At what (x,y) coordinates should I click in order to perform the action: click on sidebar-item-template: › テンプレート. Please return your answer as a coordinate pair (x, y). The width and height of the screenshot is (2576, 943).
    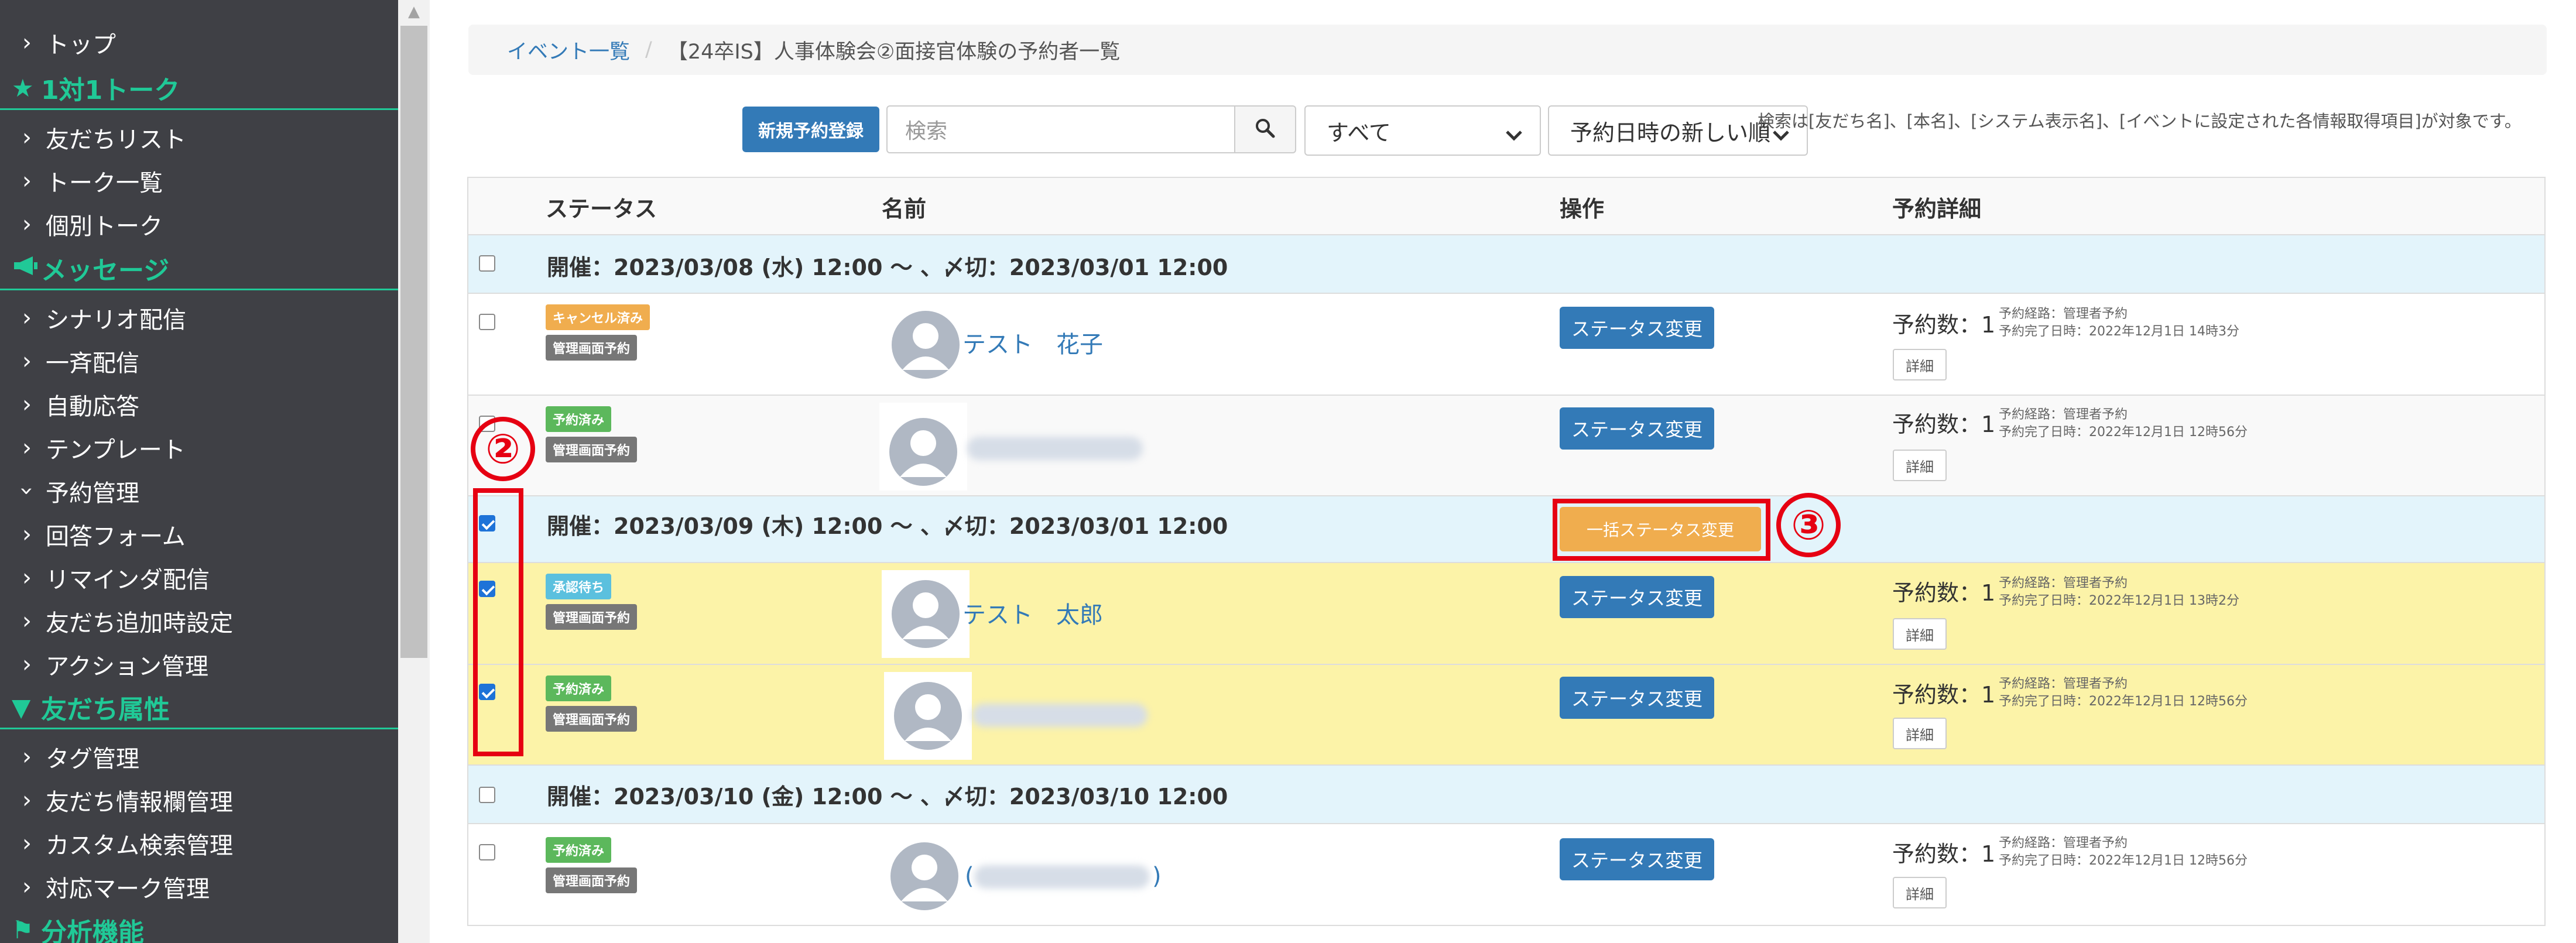
    Looking at the image, I should click on (199, 448).